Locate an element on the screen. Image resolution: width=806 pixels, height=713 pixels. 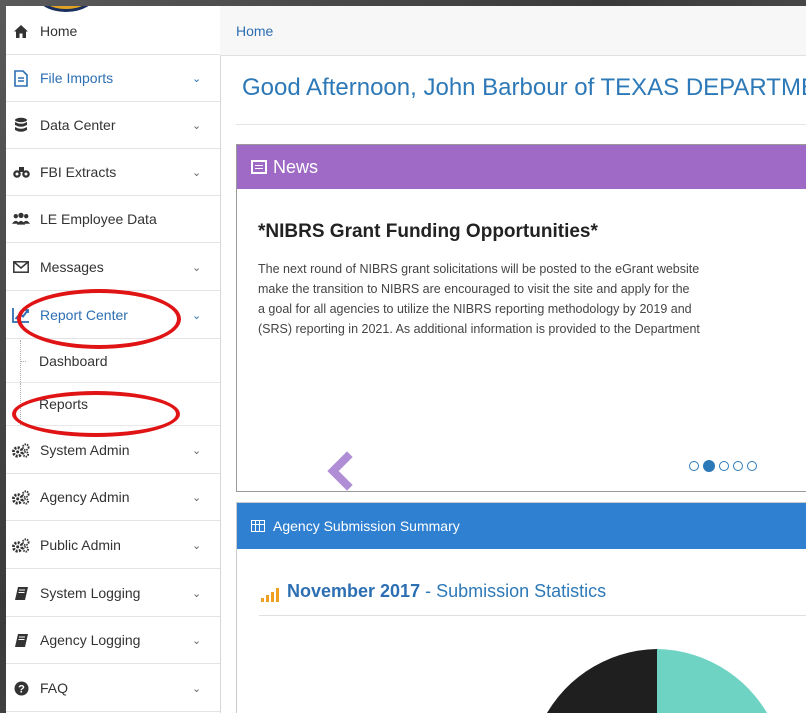
question-icon: ? is located at coordinates (21, 688).